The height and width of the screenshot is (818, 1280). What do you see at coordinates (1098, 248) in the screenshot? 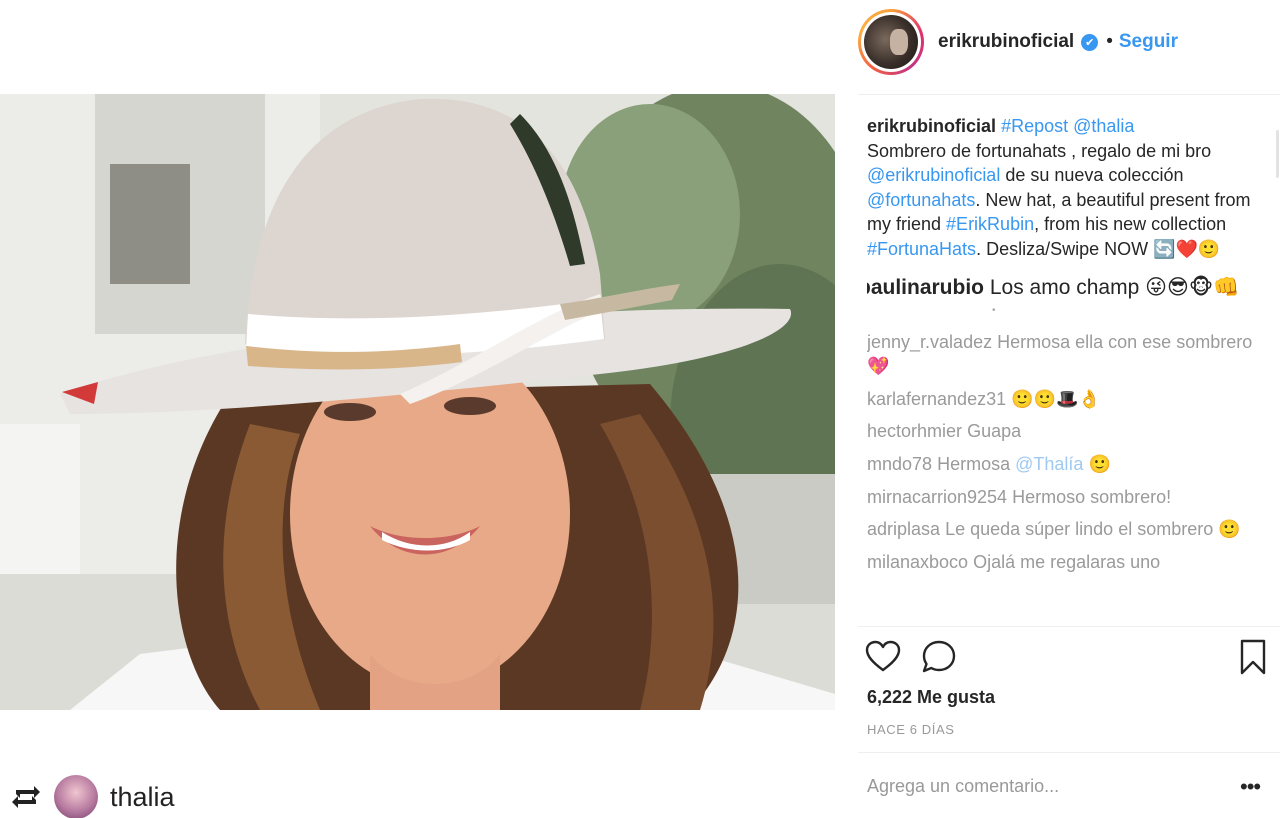
I see `caption-text-5: . Desliza/Swipe NOW 🔄❤️🙂` at bounding box center [1098, 248].